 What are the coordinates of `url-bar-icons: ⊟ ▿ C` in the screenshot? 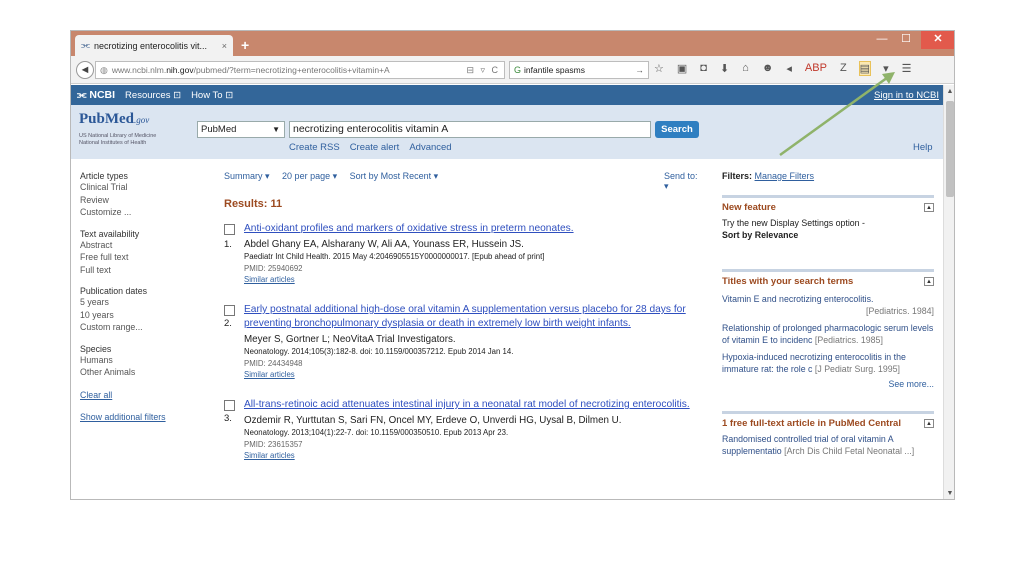 It's located at (485, 70).